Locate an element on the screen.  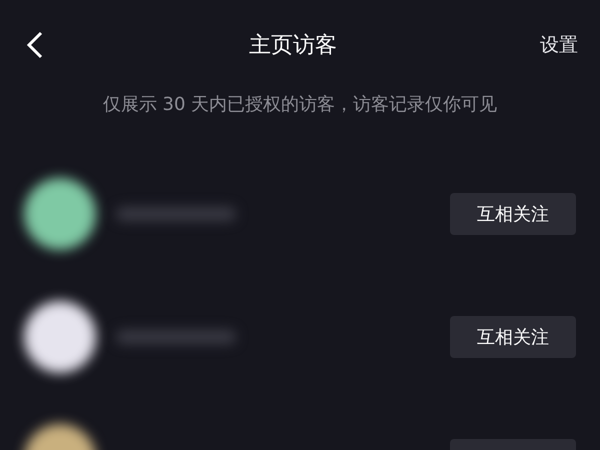
page-title: 主页访客 is located at coordinates (293, 46).